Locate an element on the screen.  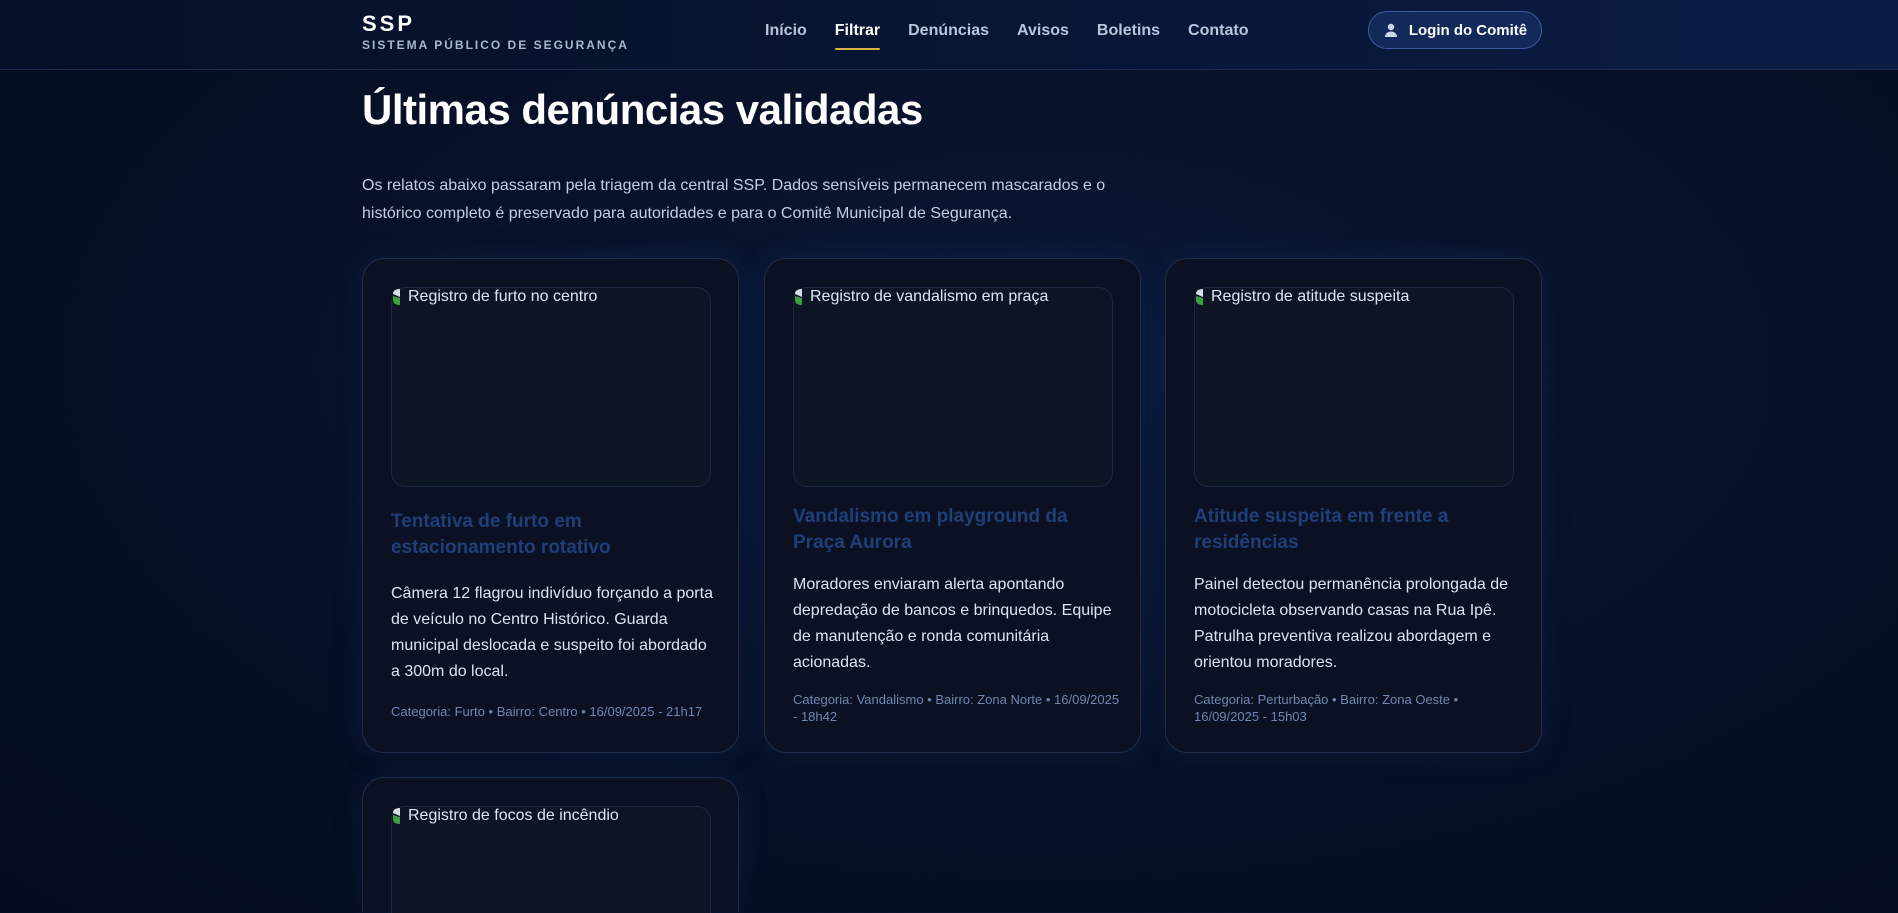
brand-subtitle: SISTEMA PÚBLICO DE SEGURANÇA is located at coordinates (495, 45).